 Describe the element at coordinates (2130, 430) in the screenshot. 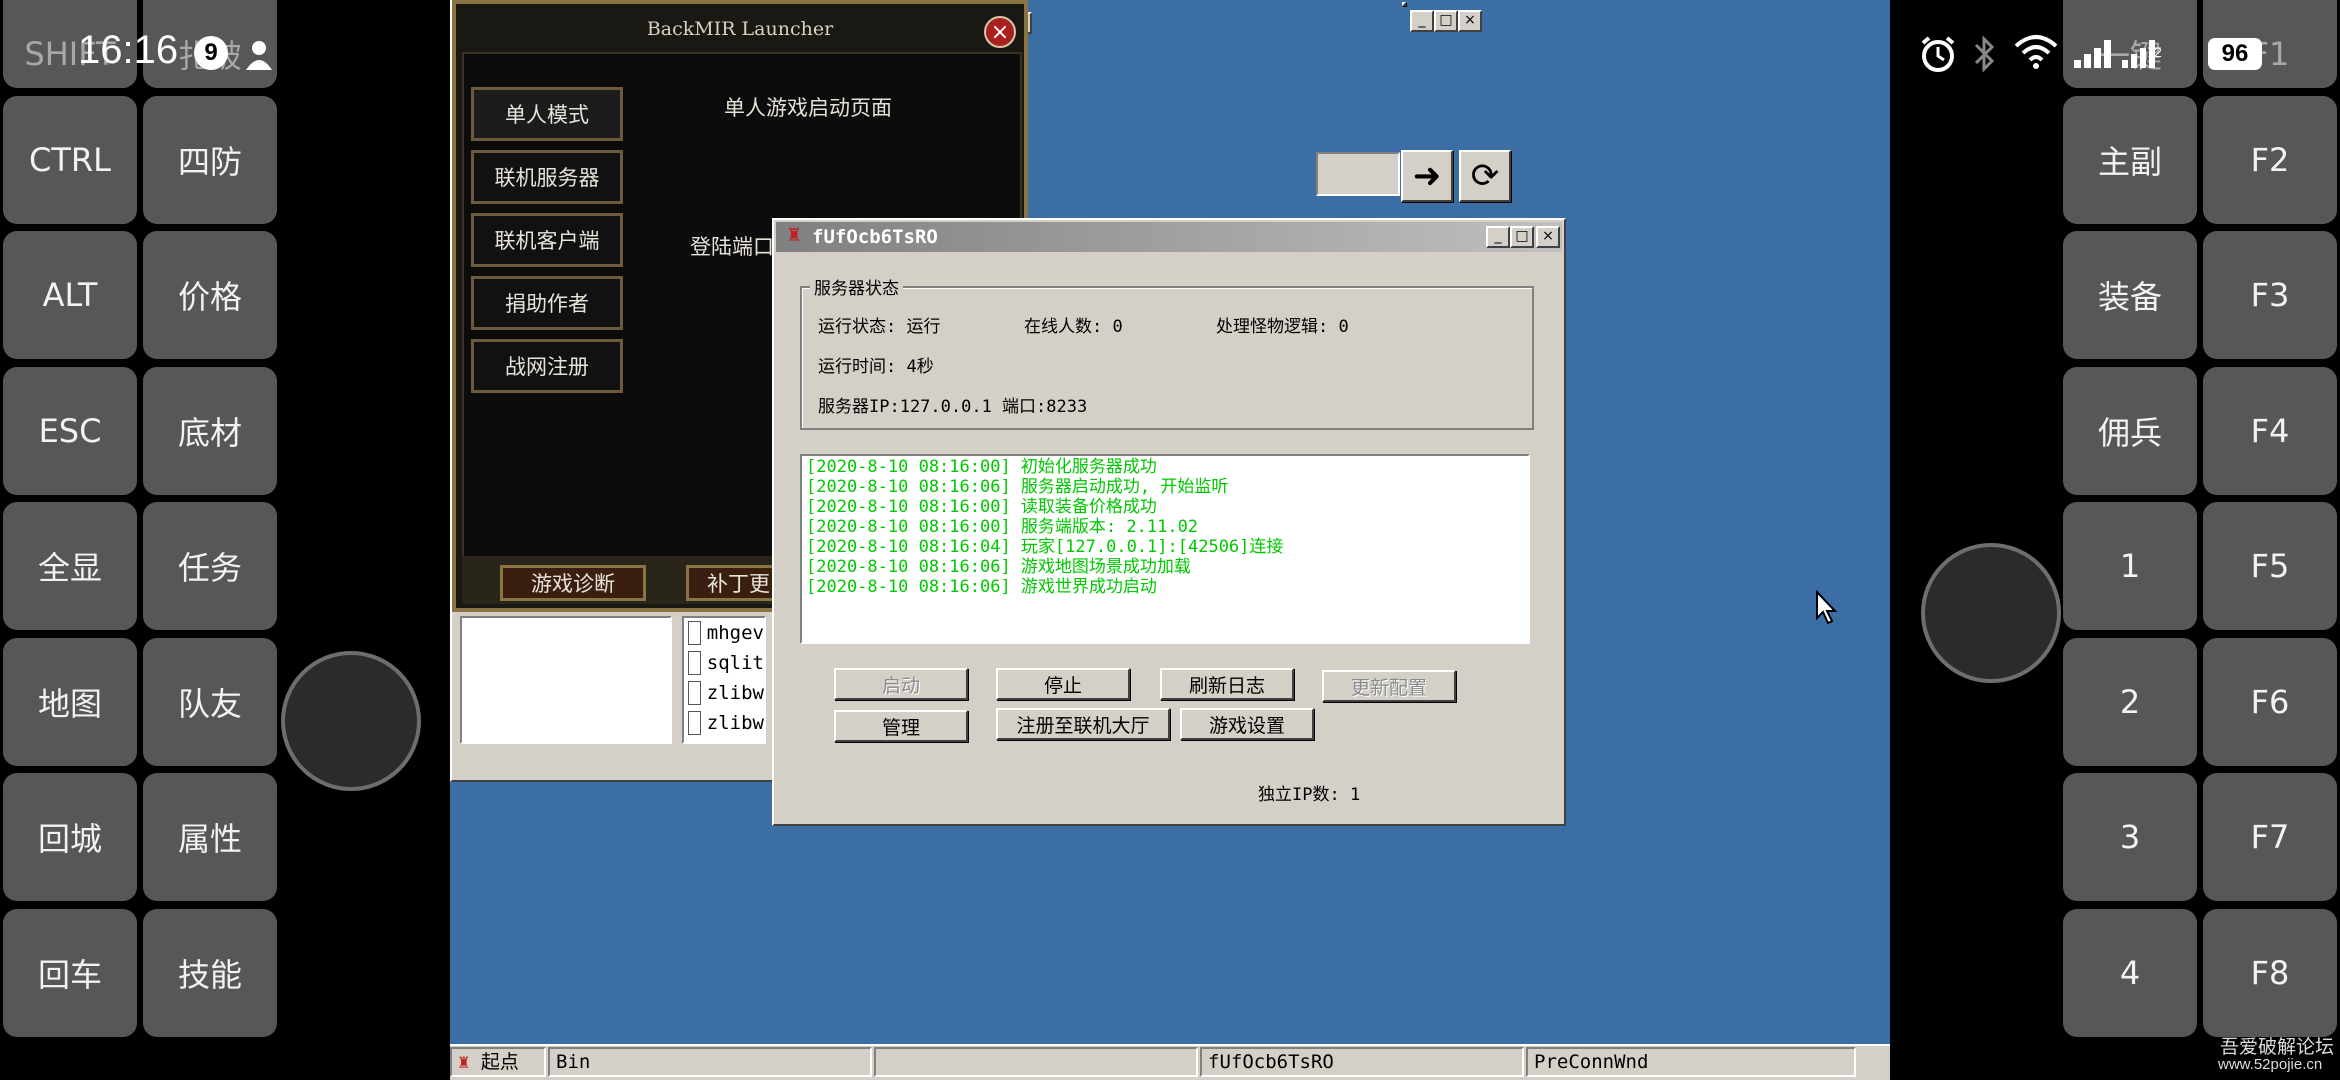

I see `right-key-3-0: 佣兵` at that location.